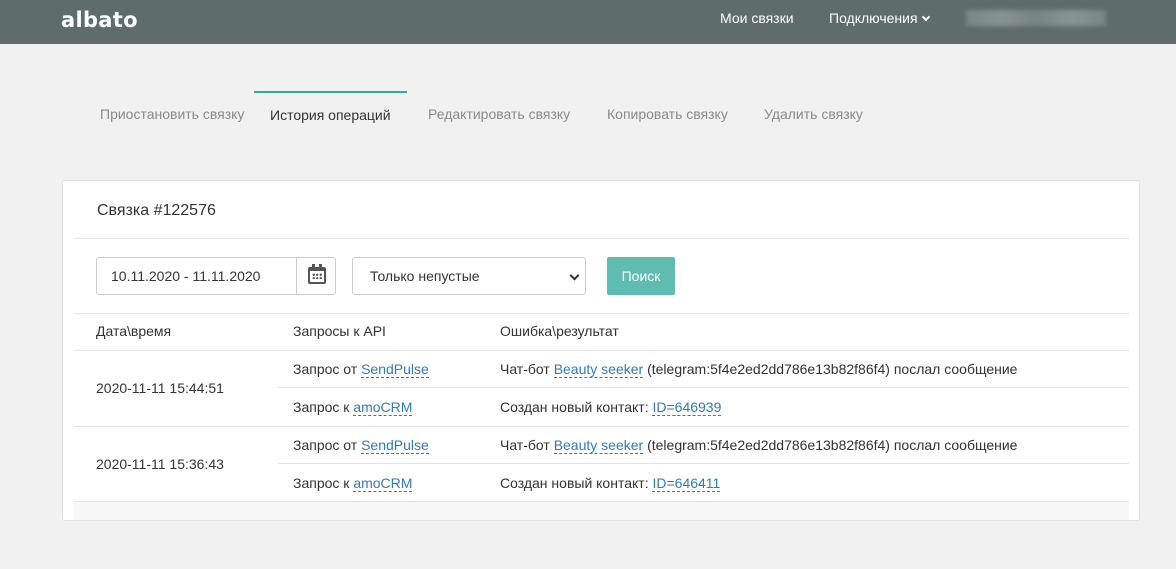 The width and height of the screenshot is (1176, 569). Describe the element at coordinates (757, 18) in the screenshot. I see `nav-my-links: Мои связки` at that location.